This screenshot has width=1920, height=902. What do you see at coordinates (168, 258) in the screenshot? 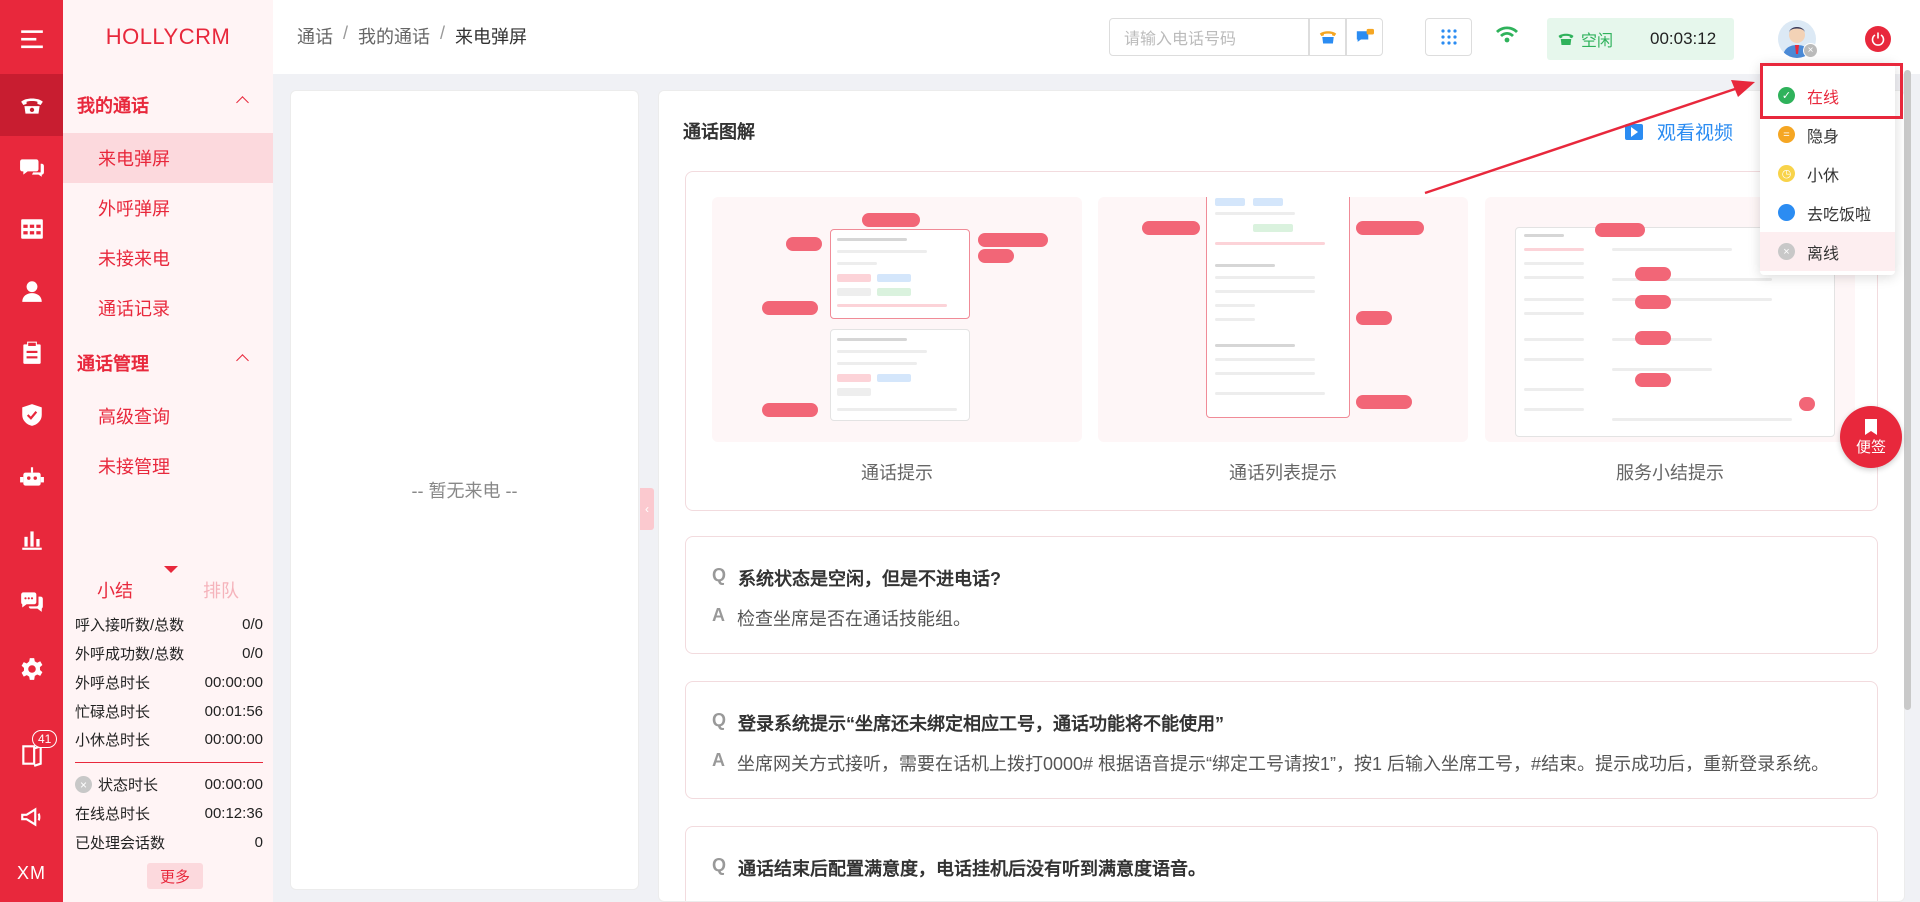
I see `menu-item-missed-calls: 未接来电` at bounding box center [168, 258].